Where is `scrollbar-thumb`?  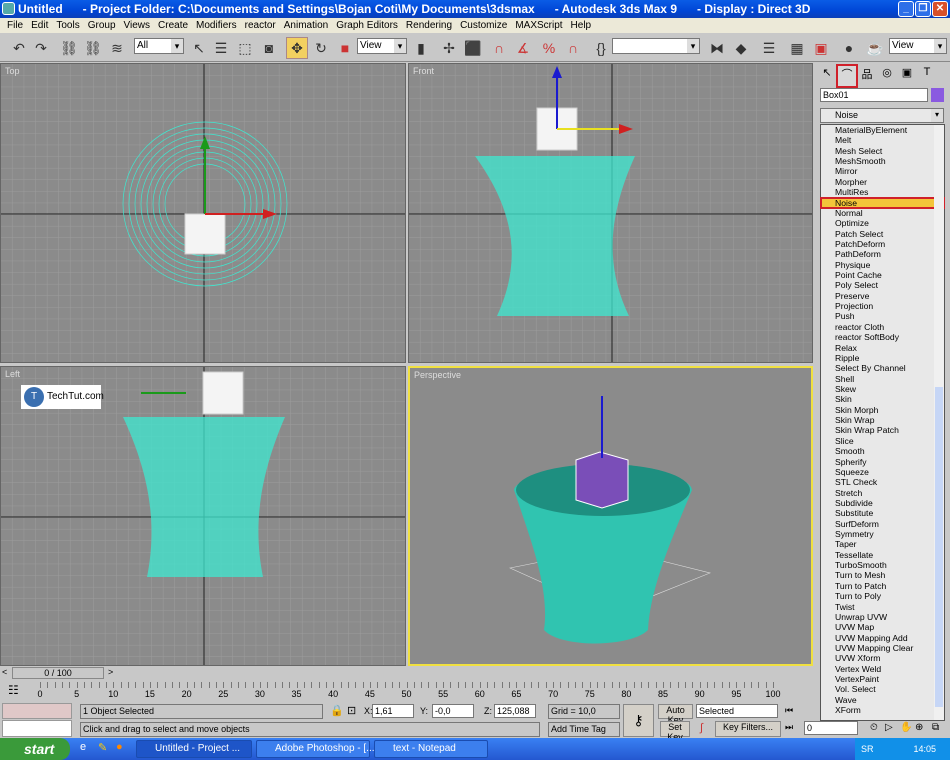
scrollbar-thumb is located at coordinates (939, 547).